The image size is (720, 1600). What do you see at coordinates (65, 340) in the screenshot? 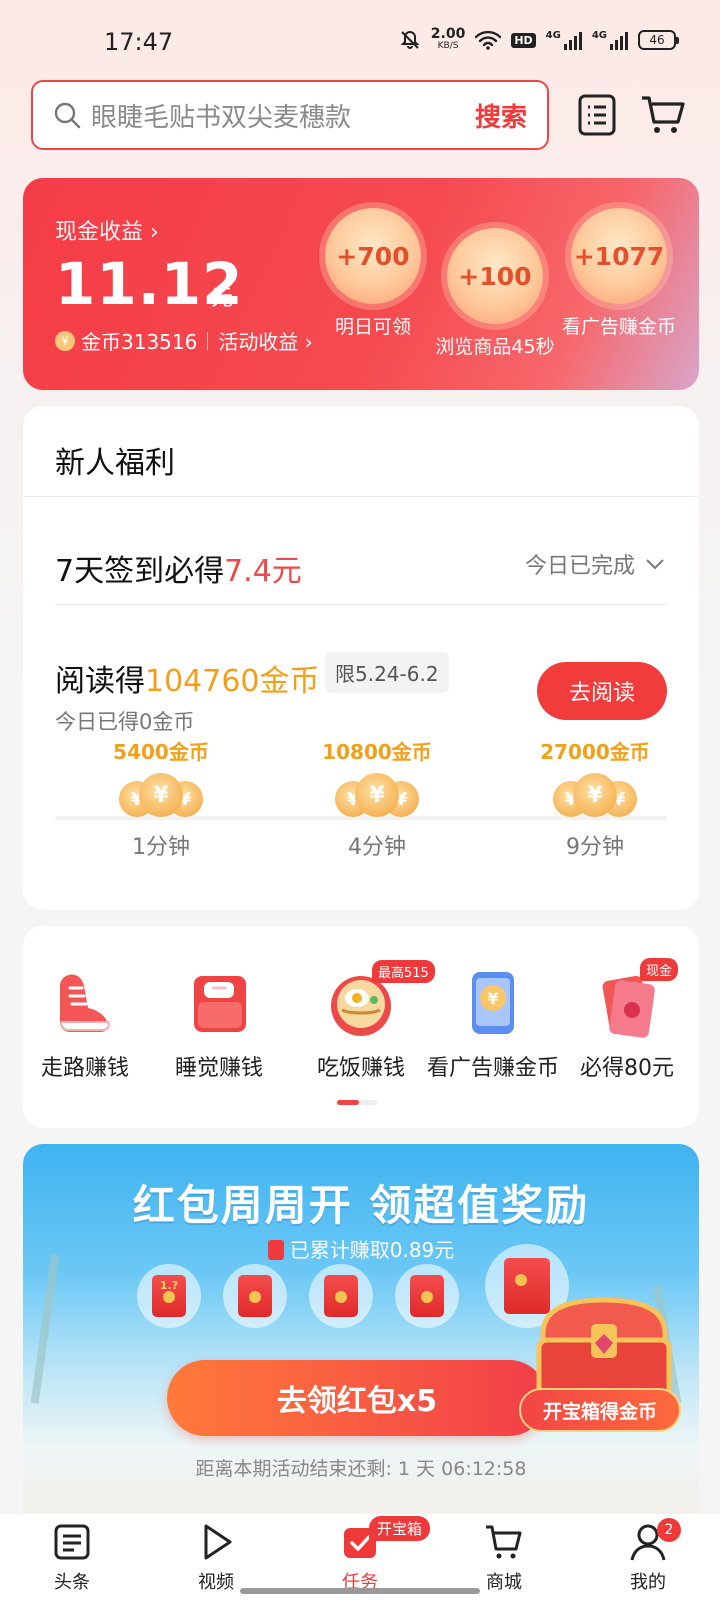
I see `coin-icon: ¥` at bounding box center [65, 340].